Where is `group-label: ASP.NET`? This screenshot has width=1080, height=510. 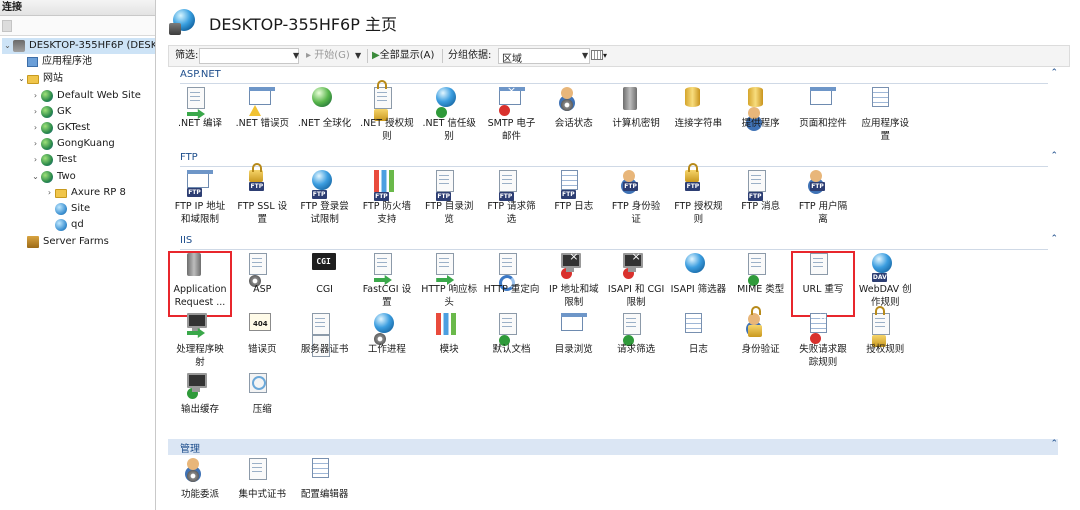 group-label: ASP.NET is located at coordinates (200, 74).